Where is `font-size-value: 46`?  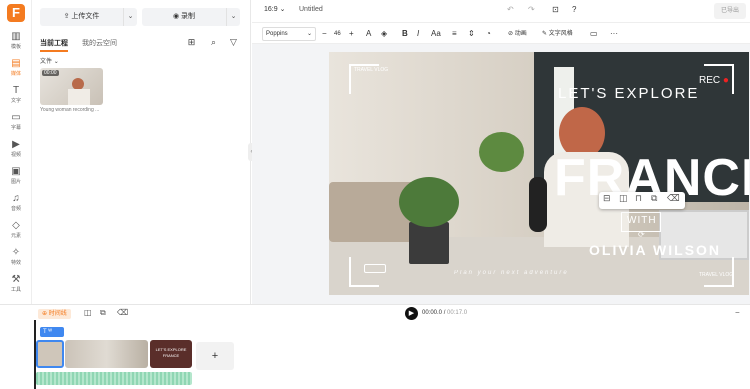
font-size-value: 46 is located at coordinates (337, 34).